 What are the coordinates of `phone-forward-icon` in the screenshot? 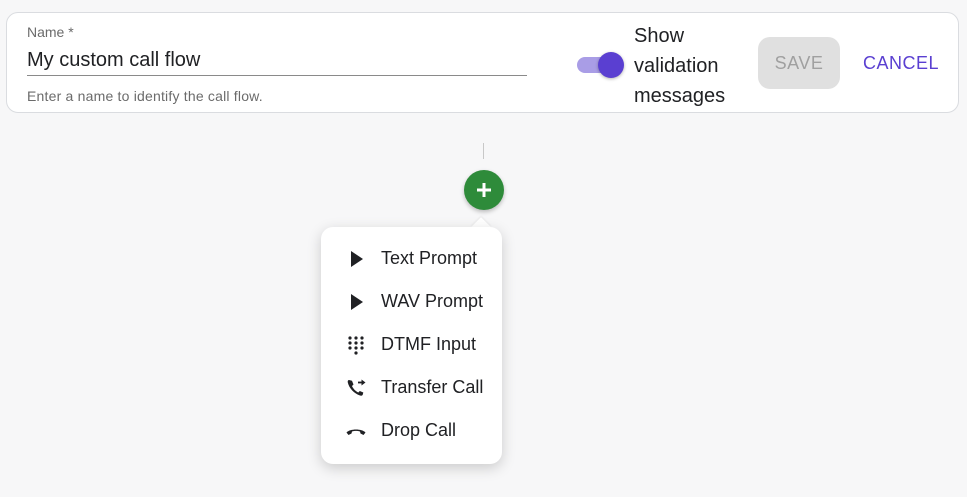 It's located at (356, 388).